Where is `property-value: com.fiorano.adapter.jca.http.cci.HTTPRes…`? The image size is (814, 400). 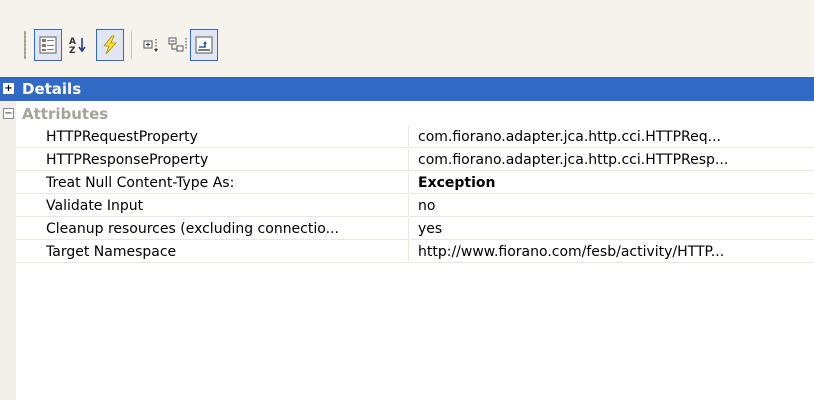
property-value: com.fiorano.adapter.jca.http.cci.HTTPRes… is located at coordinates (612, 160).